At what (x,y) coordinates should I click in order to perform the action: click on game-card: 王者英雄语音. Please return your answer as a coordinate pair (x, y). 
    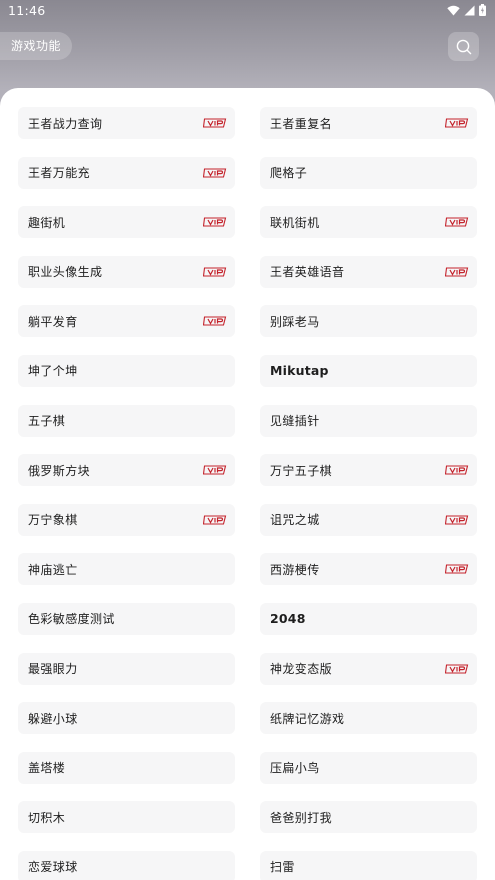
    Looking at the image, I should click on (368, 271).